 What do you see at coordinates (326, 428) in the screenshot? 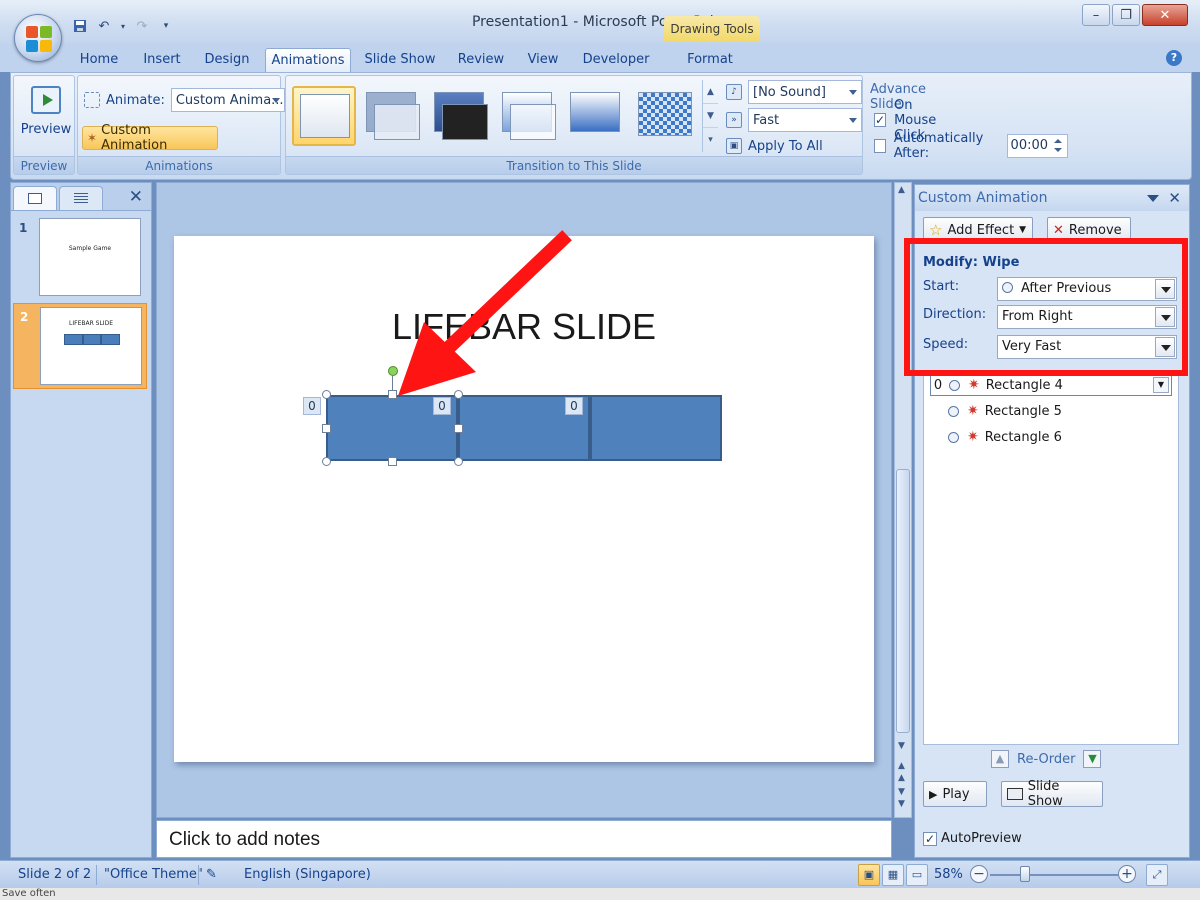
I see `resize-handle-left` at bounding box center [326, 428].